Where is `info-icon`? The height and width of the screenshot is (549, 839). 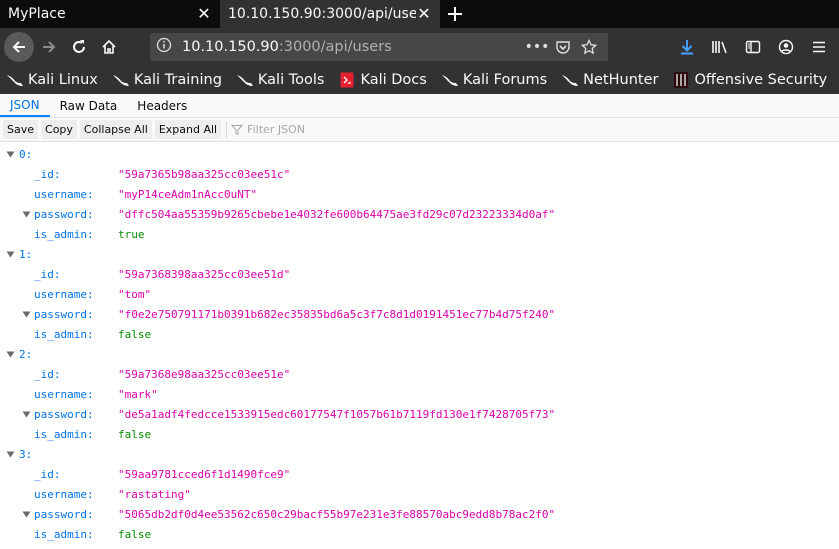 info-icon is located at coordinates (164, 47).